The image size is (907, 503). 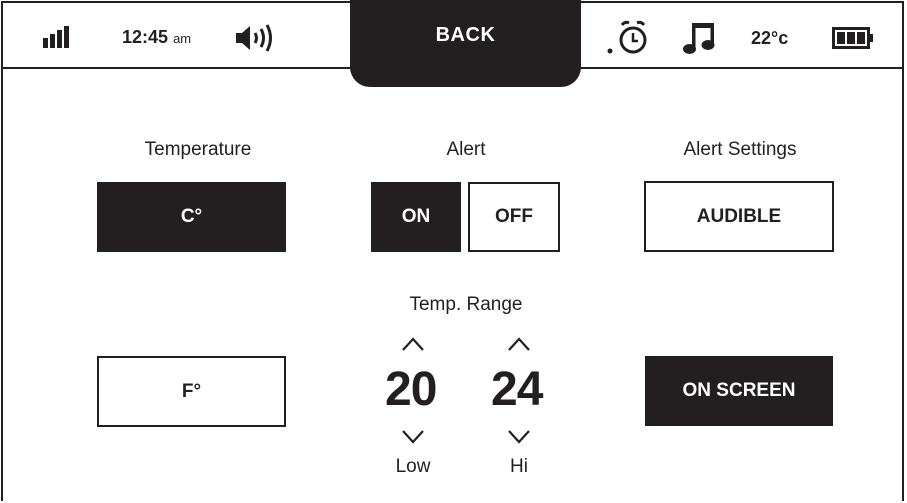 I want to click on audible-button: AUDIBLE, so click(x=739, y=216).